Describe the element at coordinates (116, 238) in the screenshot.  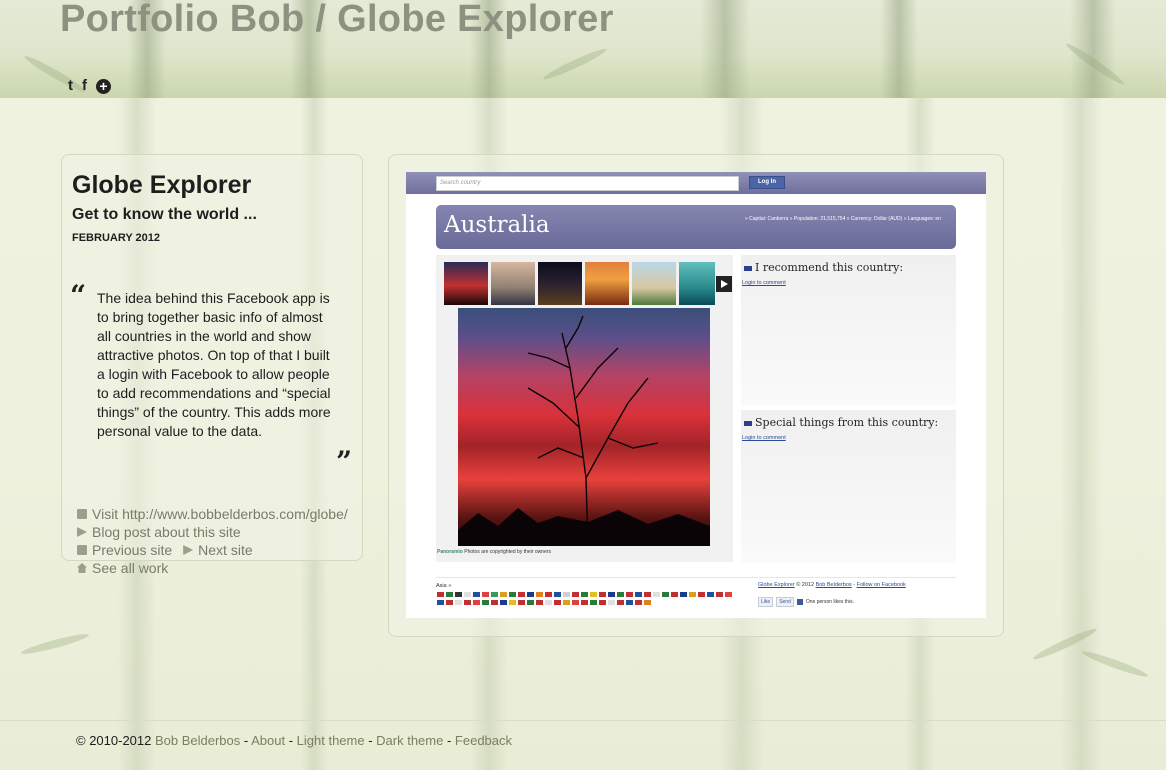
I see `project-date: FEBRUARY 2012` at that location.